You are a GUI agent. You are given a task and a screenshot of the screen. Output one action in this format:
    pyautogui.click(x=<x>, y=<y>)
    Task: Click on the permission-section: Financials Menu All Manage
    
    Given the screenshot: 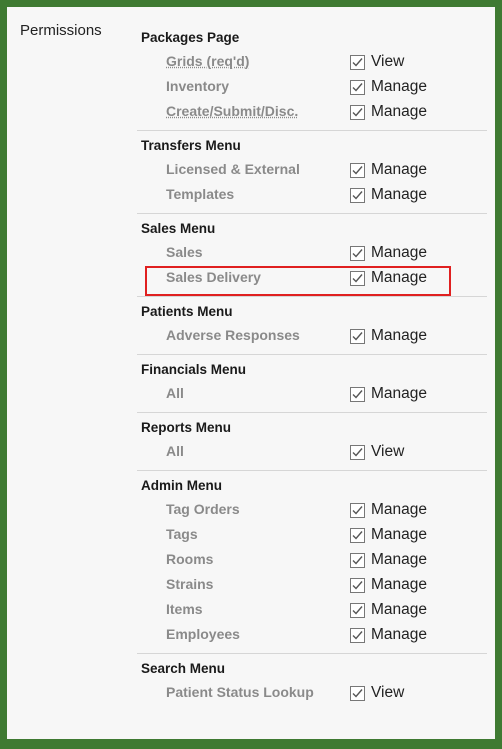 What is the action you would take?
    pyautogui.click(x=312, y=384)
    